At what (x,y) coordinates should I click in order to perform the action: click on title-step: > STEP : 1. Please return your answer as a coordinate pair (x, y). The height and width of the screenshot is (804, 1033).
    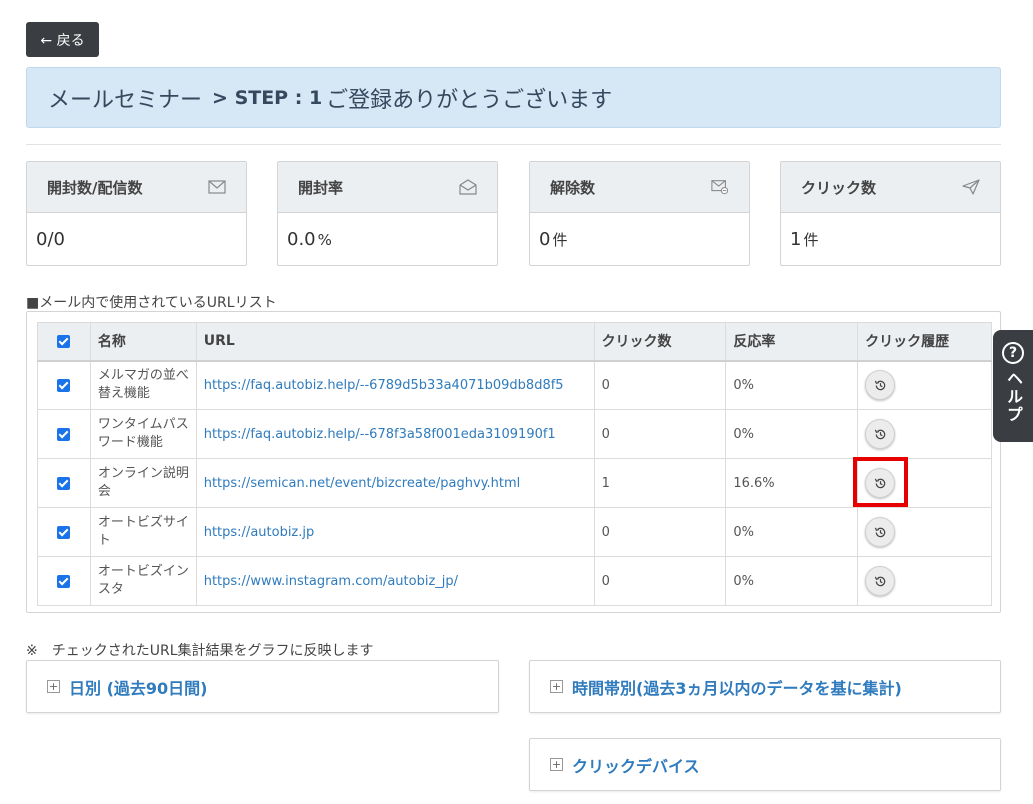
    Looking at the image, I should click on (267, 97).